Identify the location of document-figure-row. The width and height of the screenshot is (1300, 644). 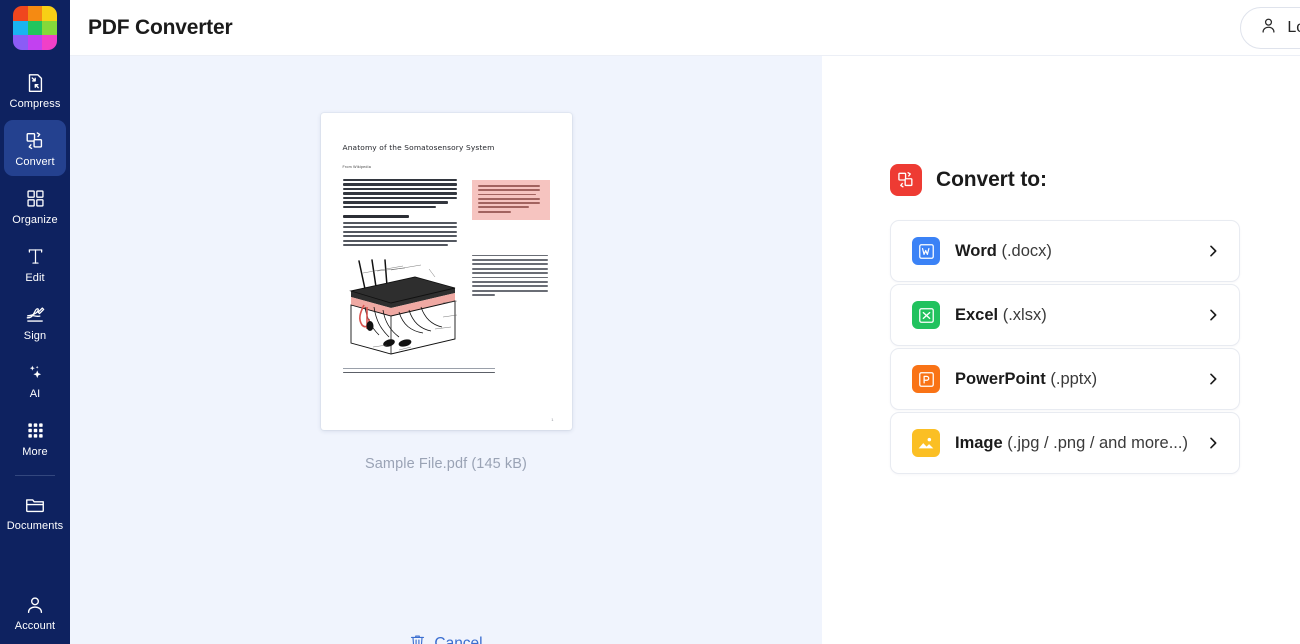
(447, 308).